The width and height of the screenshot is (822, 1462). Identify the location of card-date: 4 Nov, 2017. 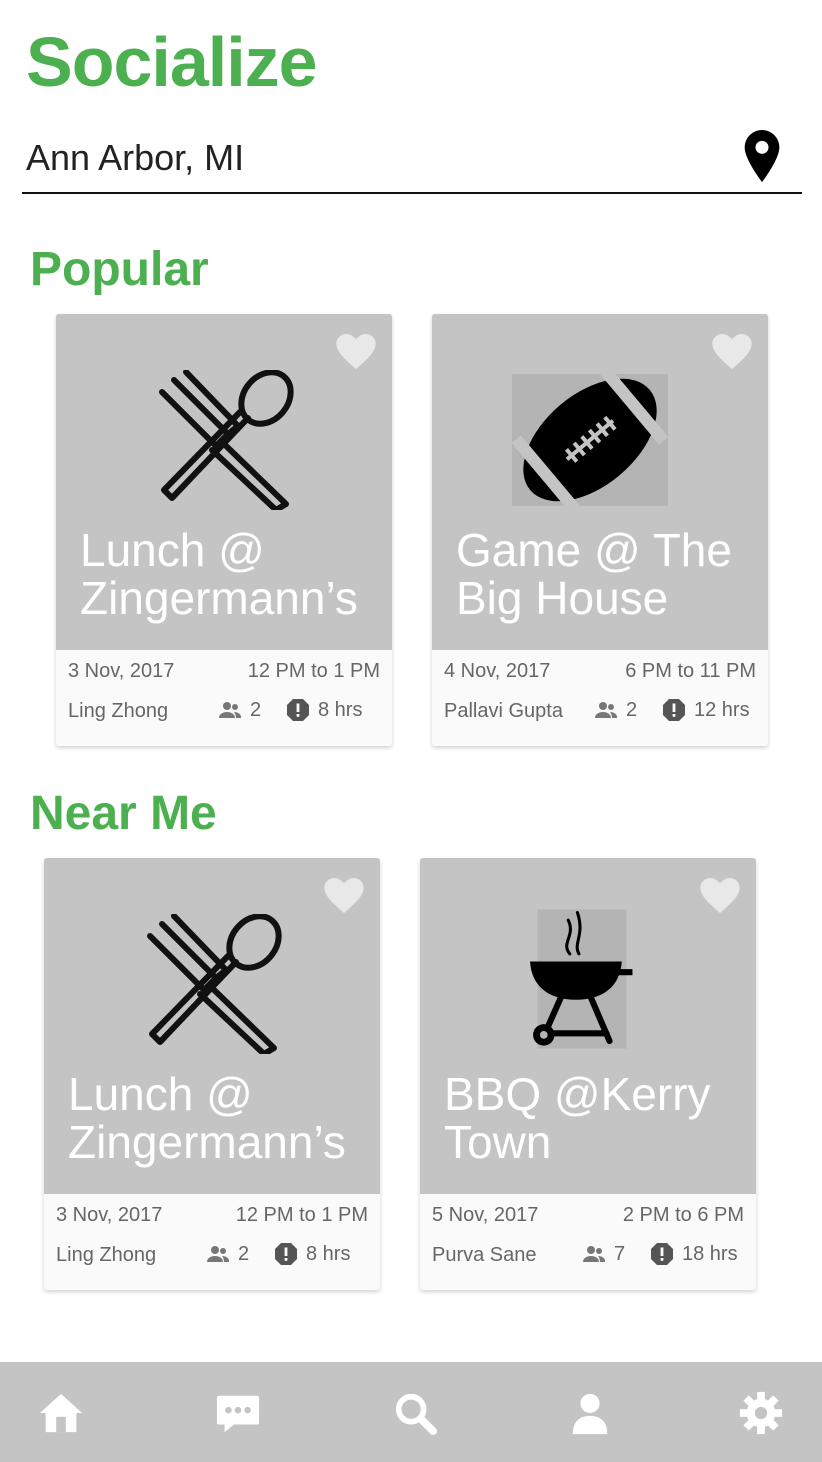
(497, 671).